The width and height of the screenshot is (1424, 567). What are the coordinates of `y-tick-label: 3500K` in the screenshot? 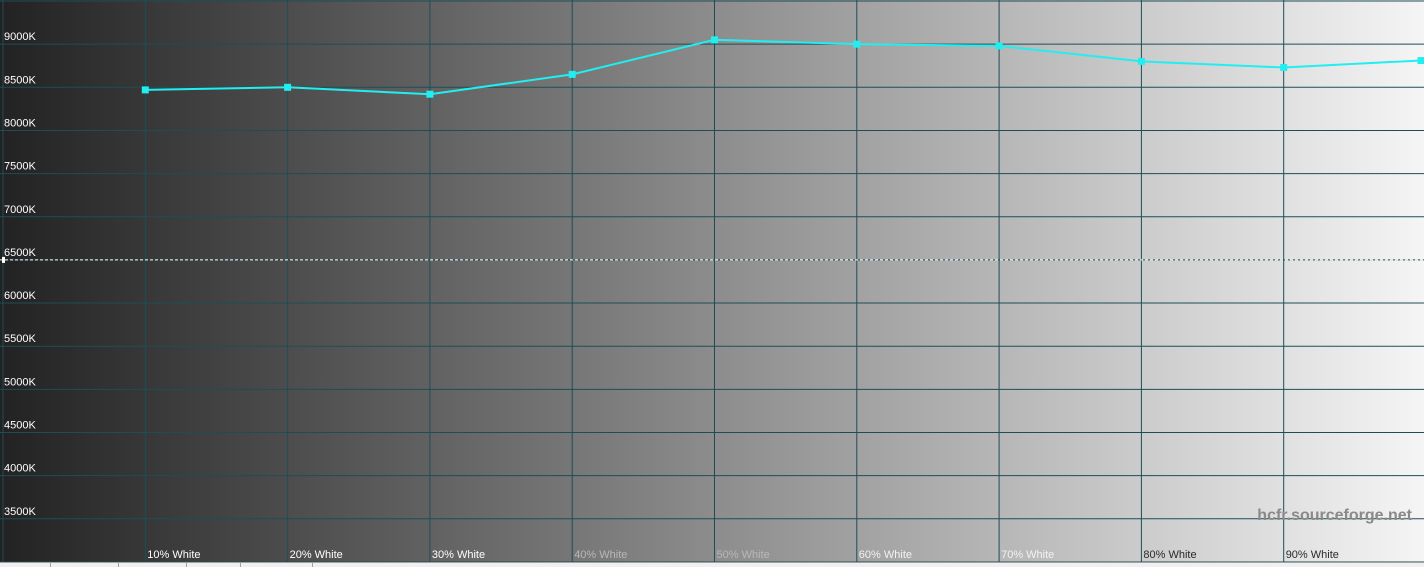 It's located at (20, 512).